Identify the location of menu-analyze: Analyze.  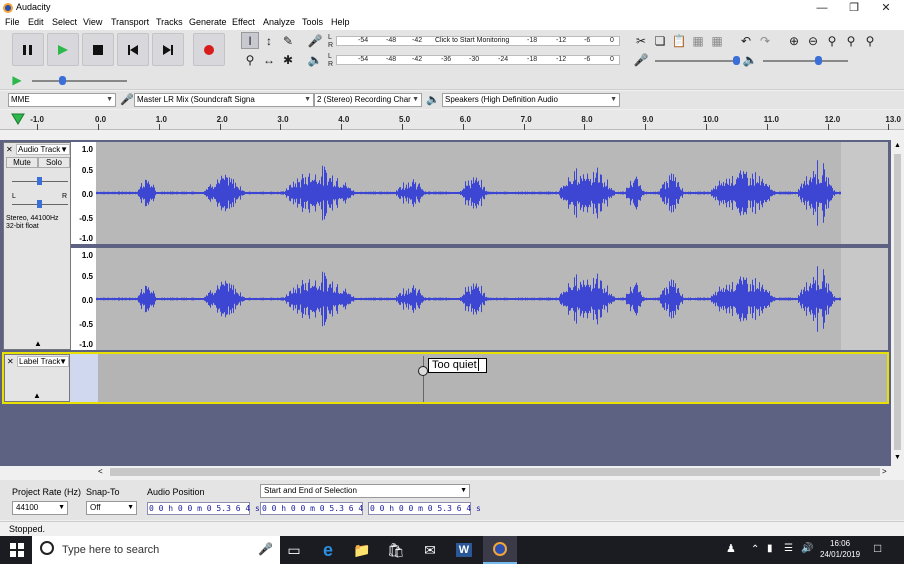
(279, 22).